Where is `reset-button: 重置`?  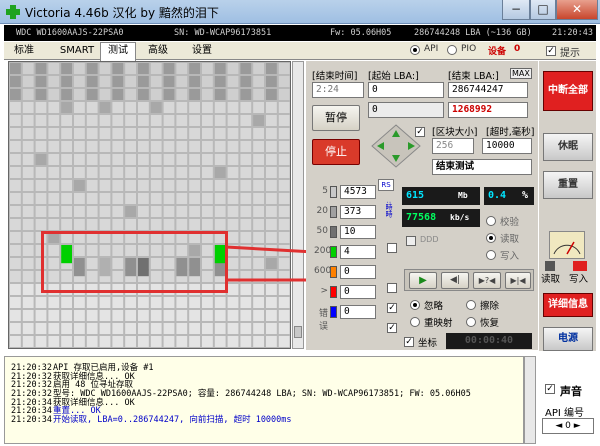 reset-button: 重置 is located at coordinates (568, 185).